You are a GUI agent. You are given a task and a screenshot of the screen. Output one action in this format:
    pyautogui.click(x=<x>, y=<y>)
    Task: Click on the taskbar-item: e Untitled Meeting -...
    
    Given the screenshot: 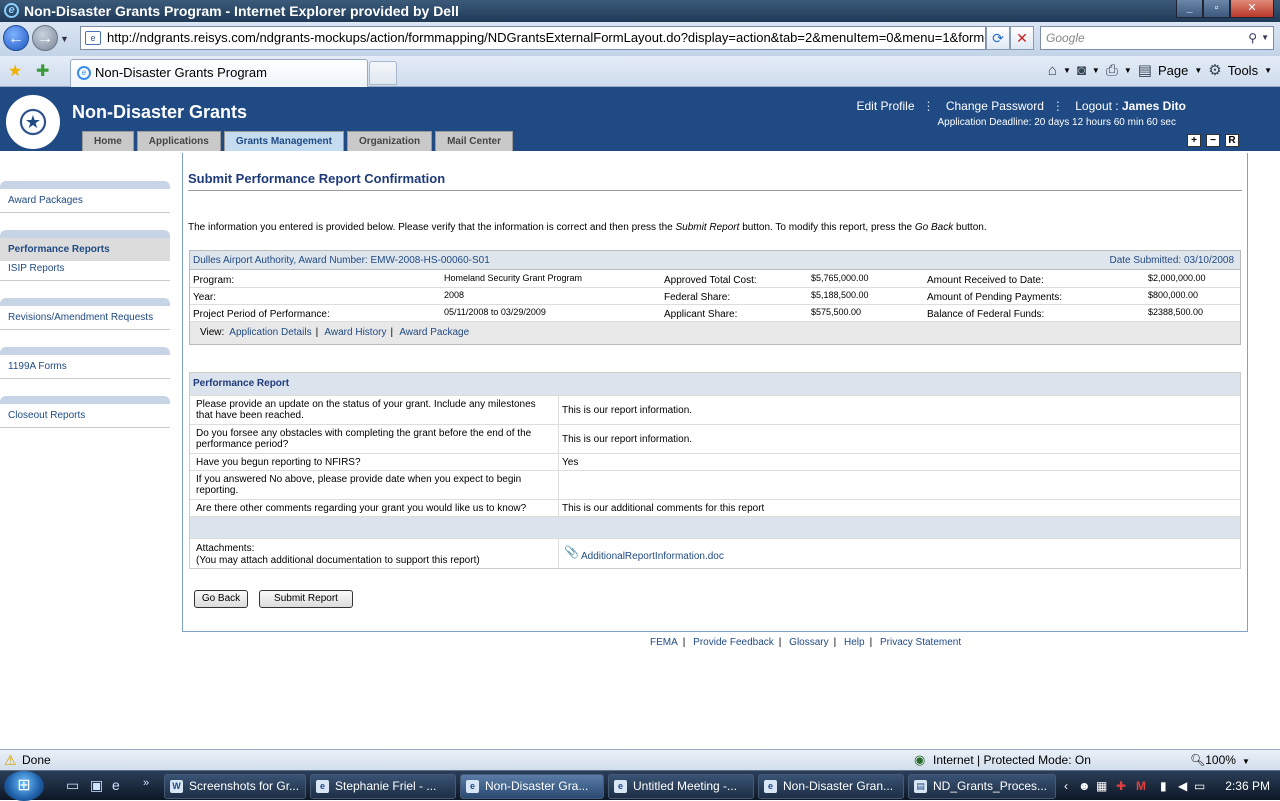 What is the action you would take?
    pyautogui.click(x=681, y=786)
    